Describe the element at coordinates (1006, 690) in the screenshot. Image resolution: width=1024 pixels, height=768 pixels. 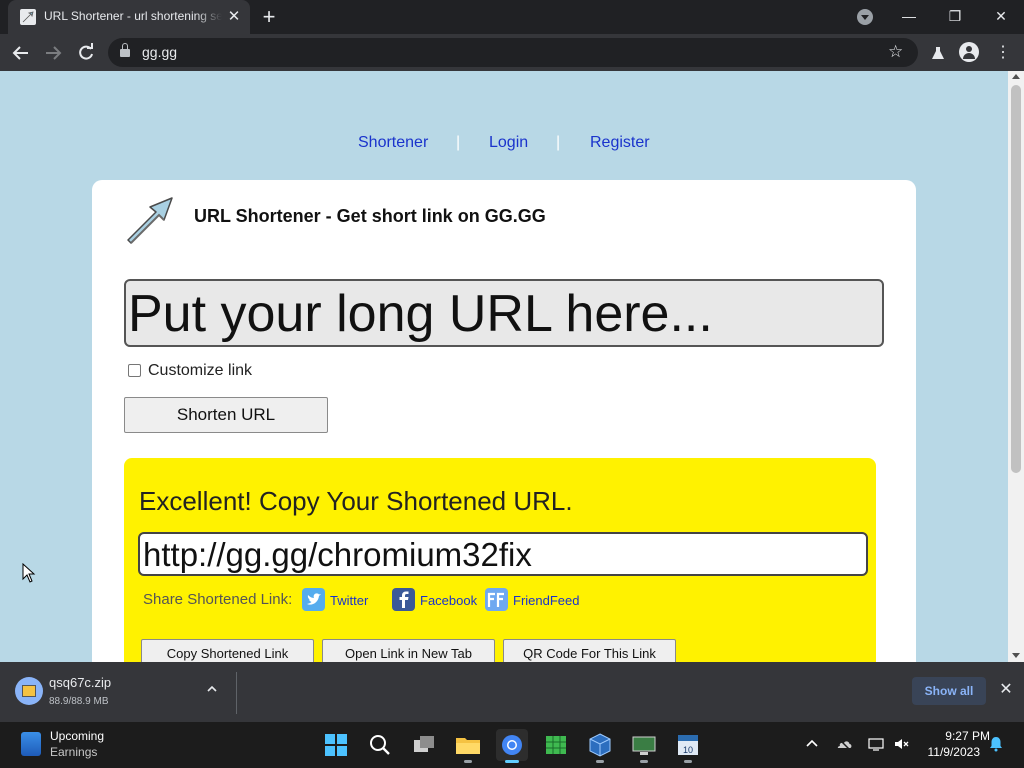
I see `close-download-bar-icon: ✕` at that location.